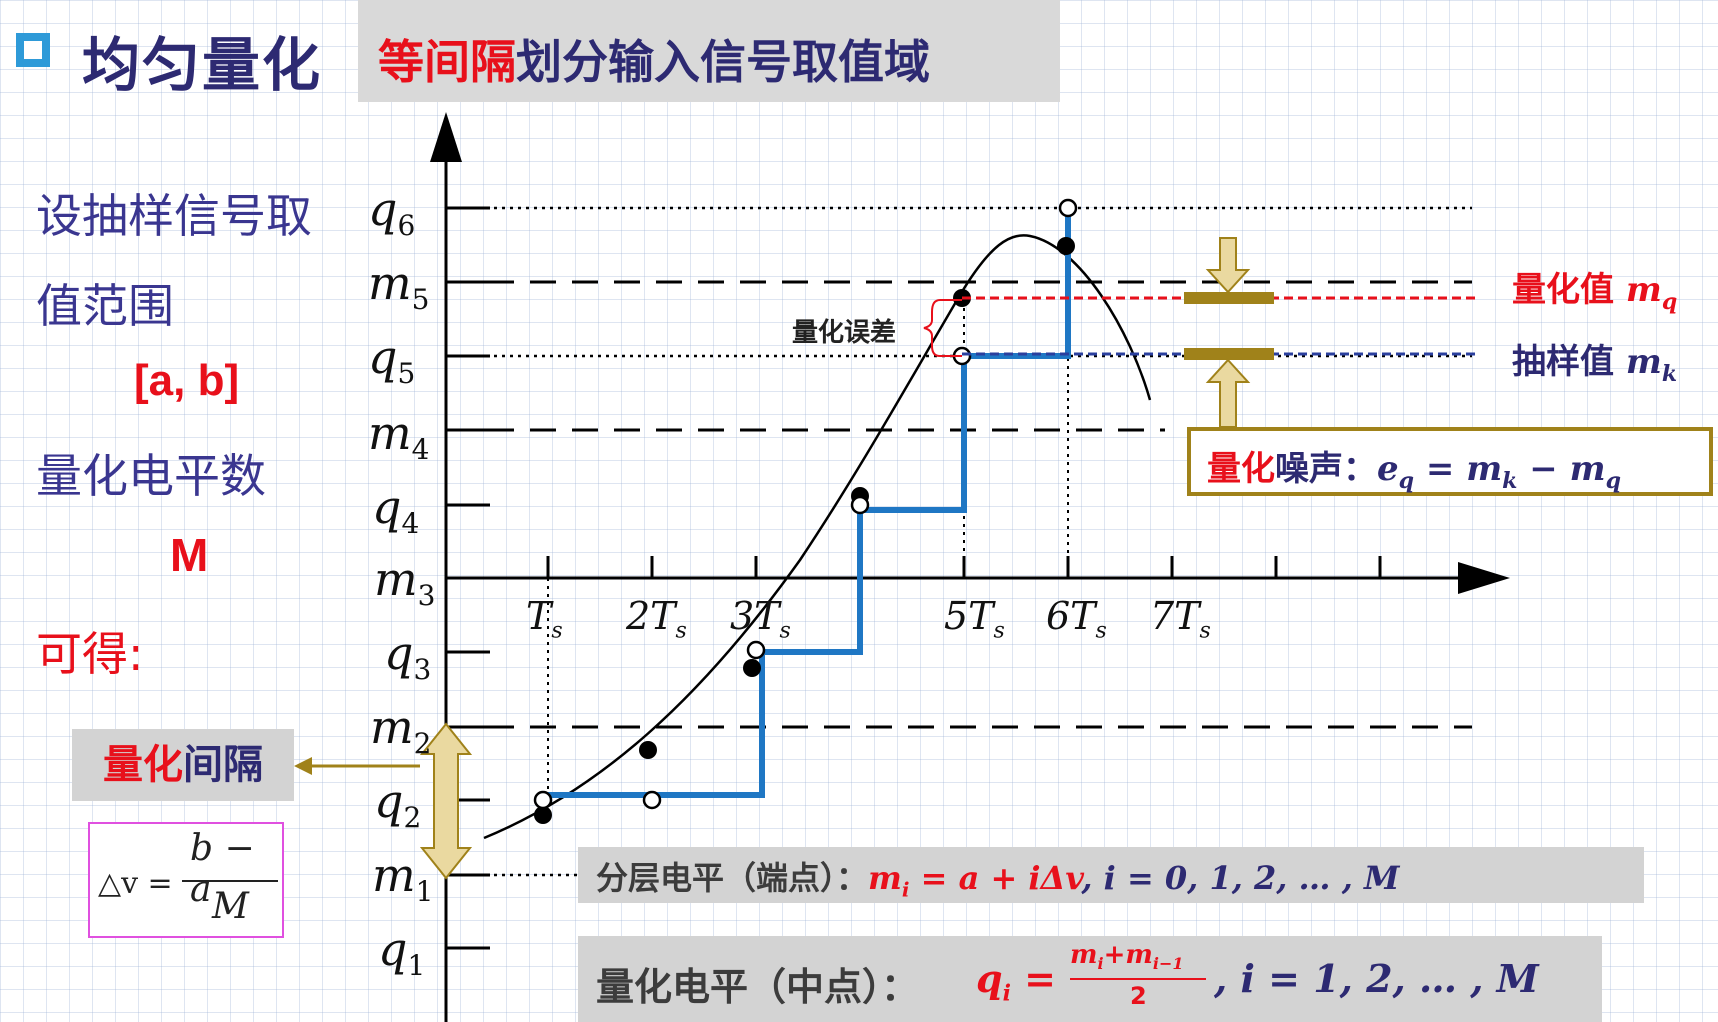 This screenshot has width=1718, height=1022. What do you see at coordinates (844, 333) in the screenshot?
I see `error-label: 量化误差` at bounding box center [844, 333].